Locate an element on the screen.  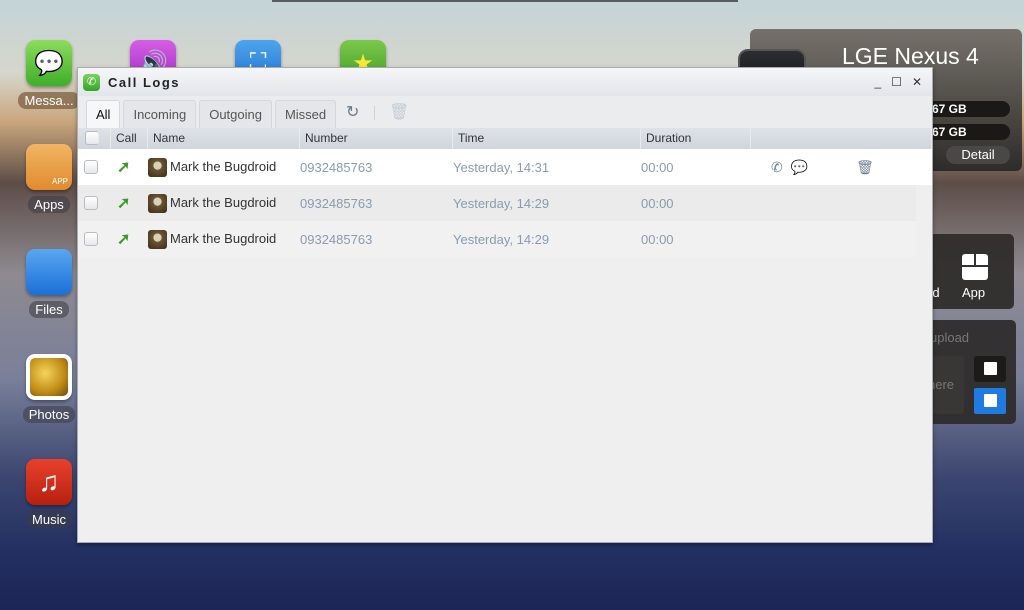
storage-bar-sd: 67 GB is located at coordinates (968, 132).